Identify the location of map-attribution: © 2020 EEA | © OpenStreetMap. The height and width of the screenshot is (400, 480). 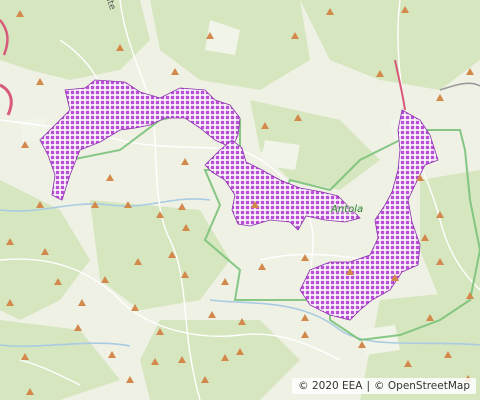
(384, 386).